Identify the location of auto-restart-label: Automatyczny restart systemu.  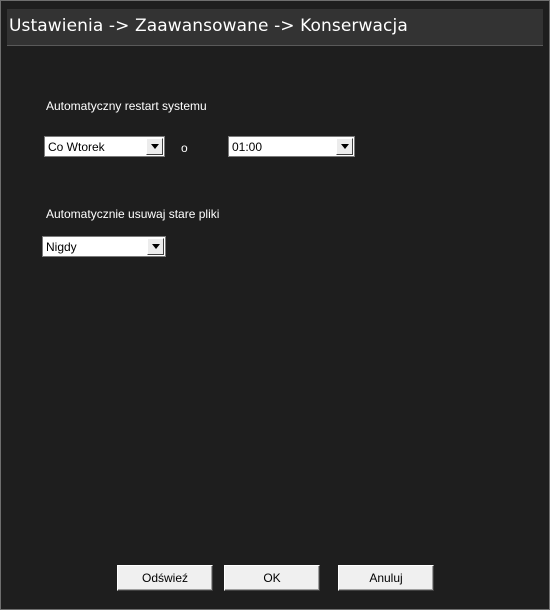
(126, 106).